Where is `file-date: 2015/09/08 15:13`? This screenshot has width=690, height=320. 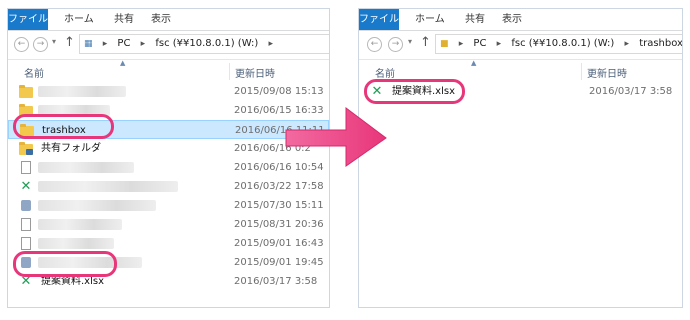
file-date: 2015/09/08 15:13 is located at coordinates (279, 91).